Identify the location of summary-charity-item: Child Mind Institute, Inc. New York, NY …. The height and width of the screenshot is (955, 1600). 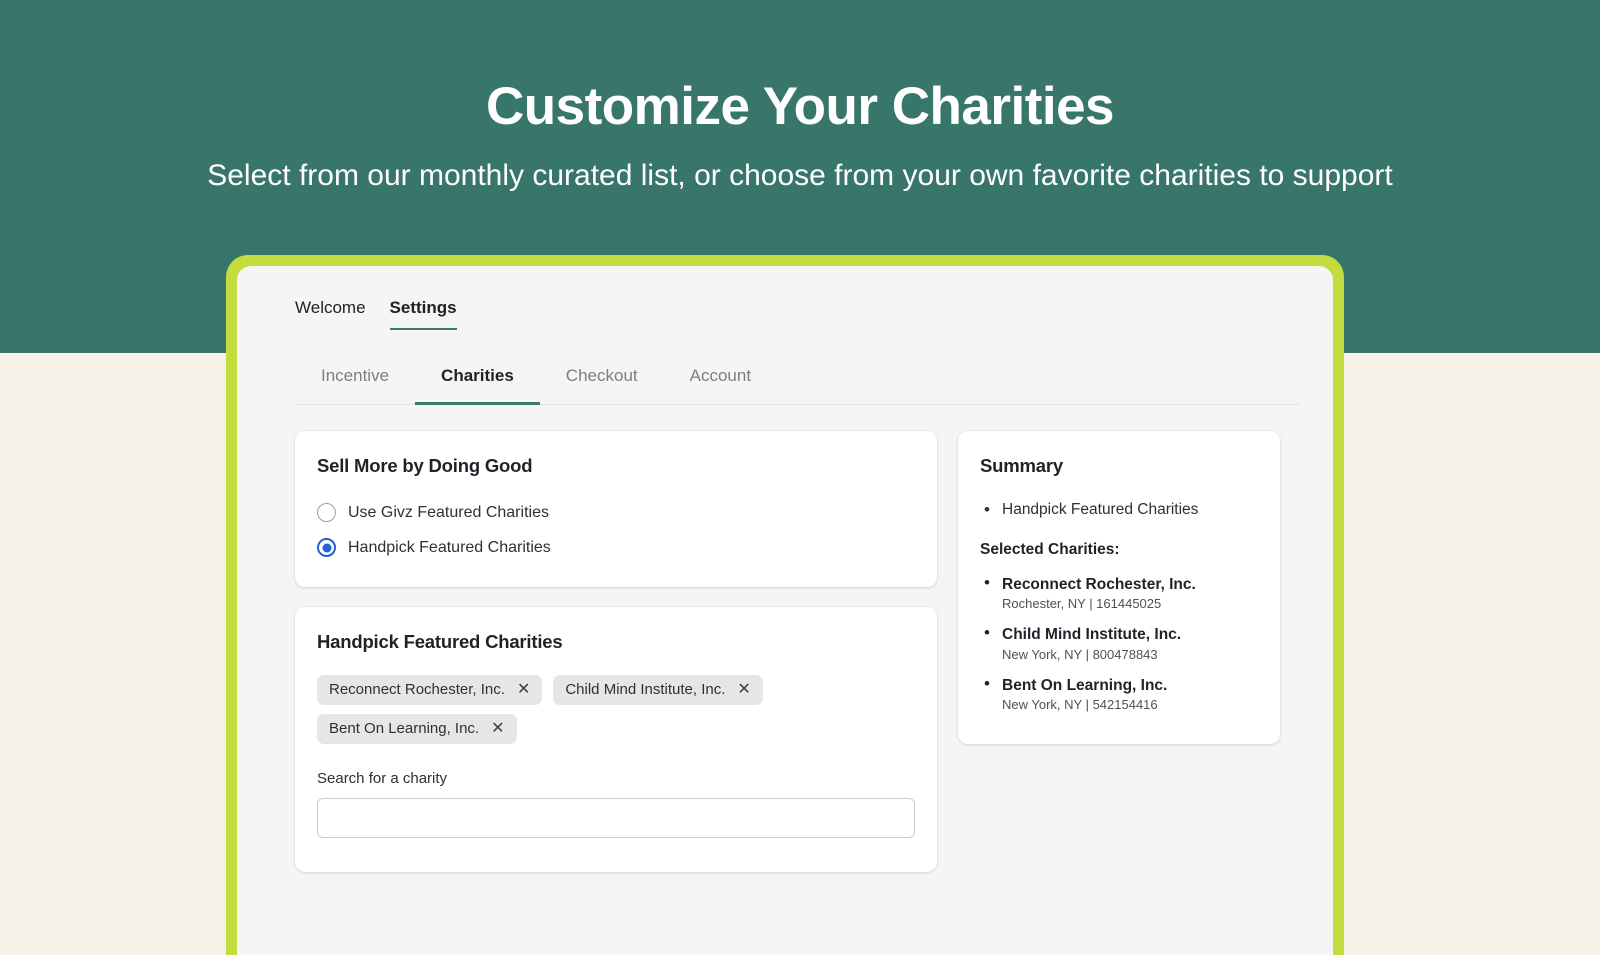
(1119, 643).